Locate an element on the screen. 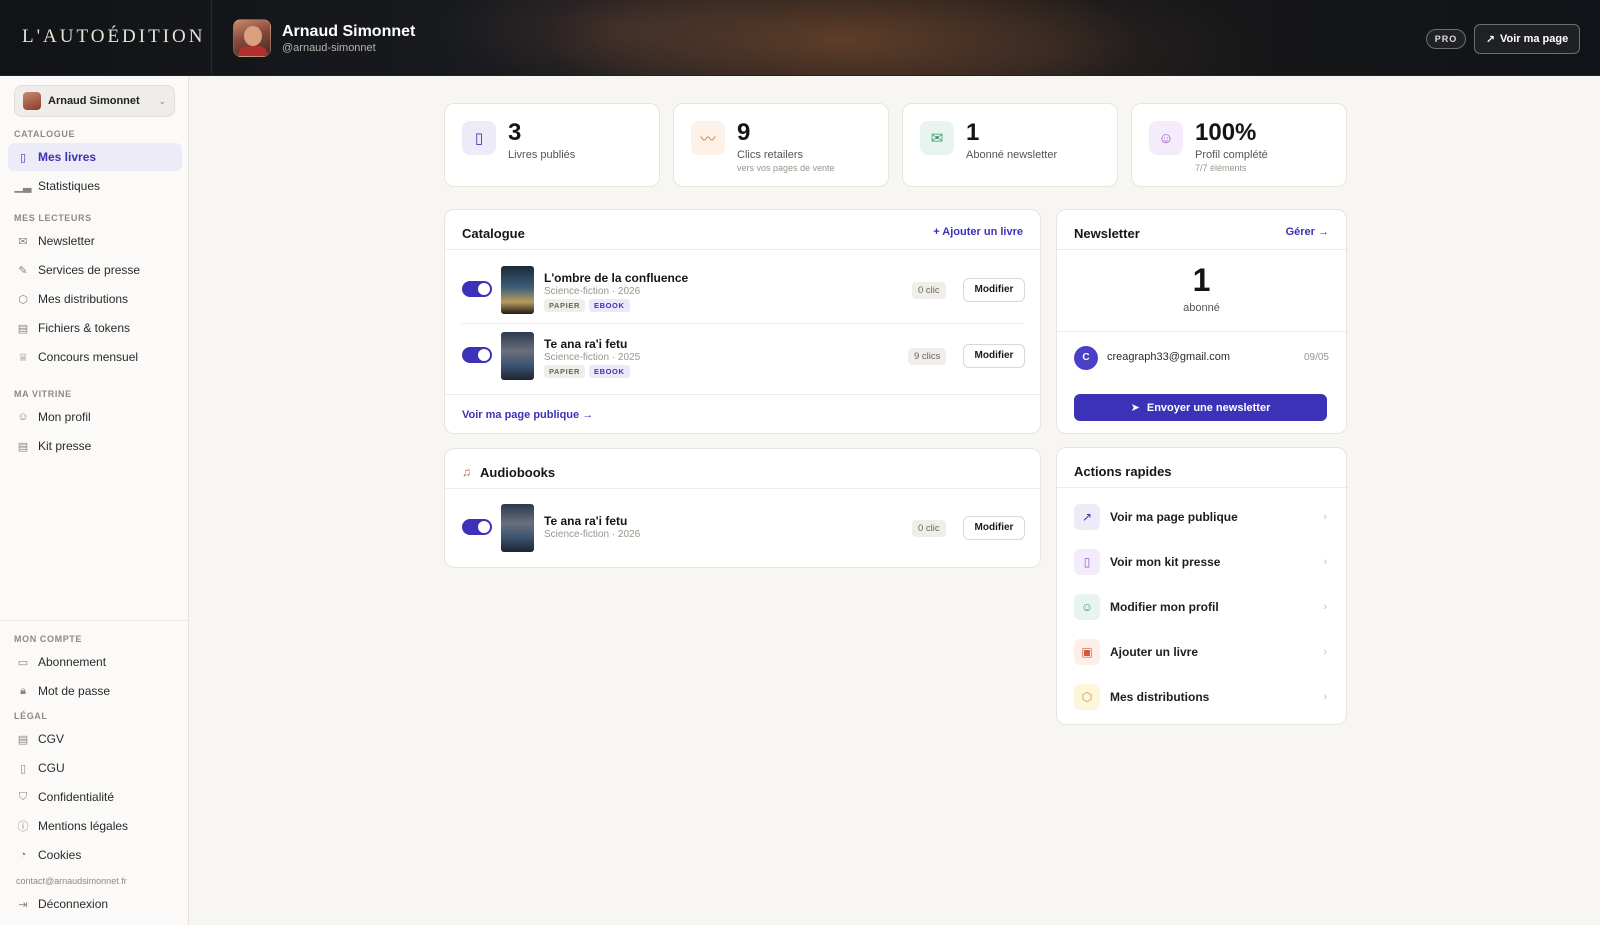 The width and height of the screenshot is (1600, 925). music-note-icon: ♫ is located at coordinates (466, 472).